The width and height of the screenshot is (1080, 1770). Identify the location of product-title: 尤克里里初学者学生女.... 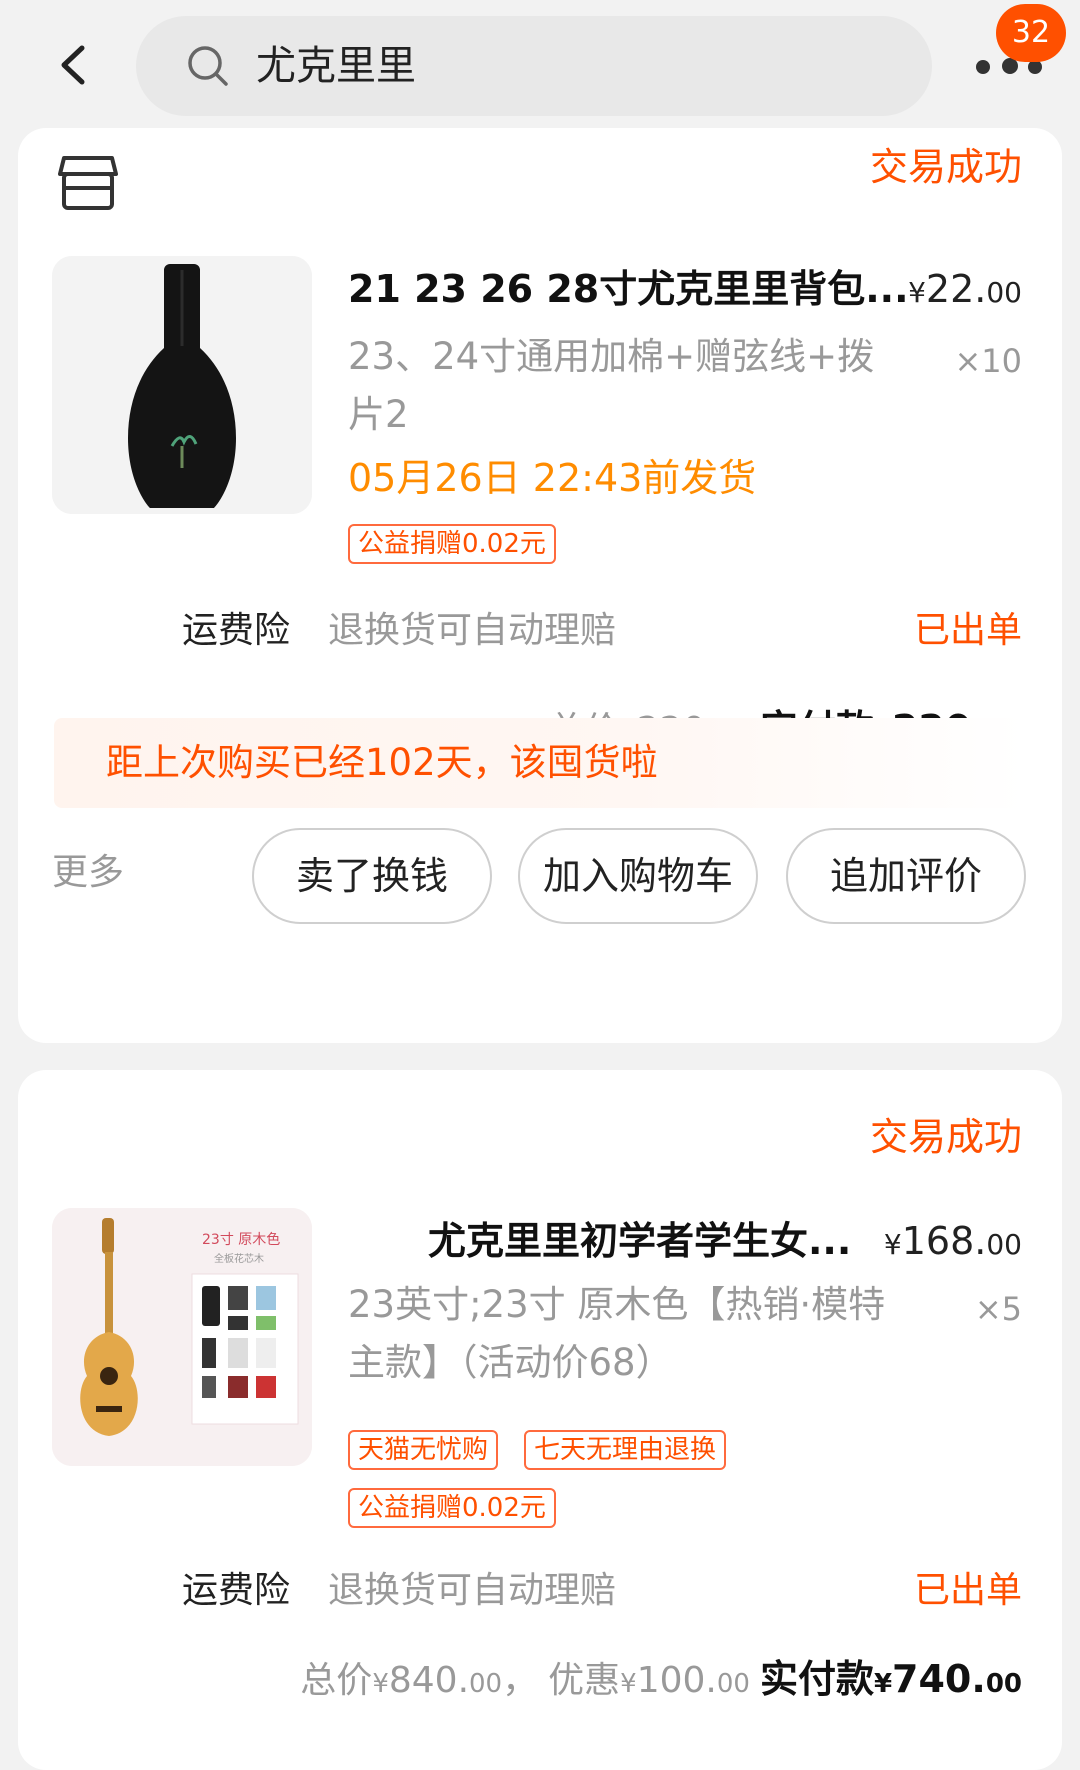
(639, 1241).